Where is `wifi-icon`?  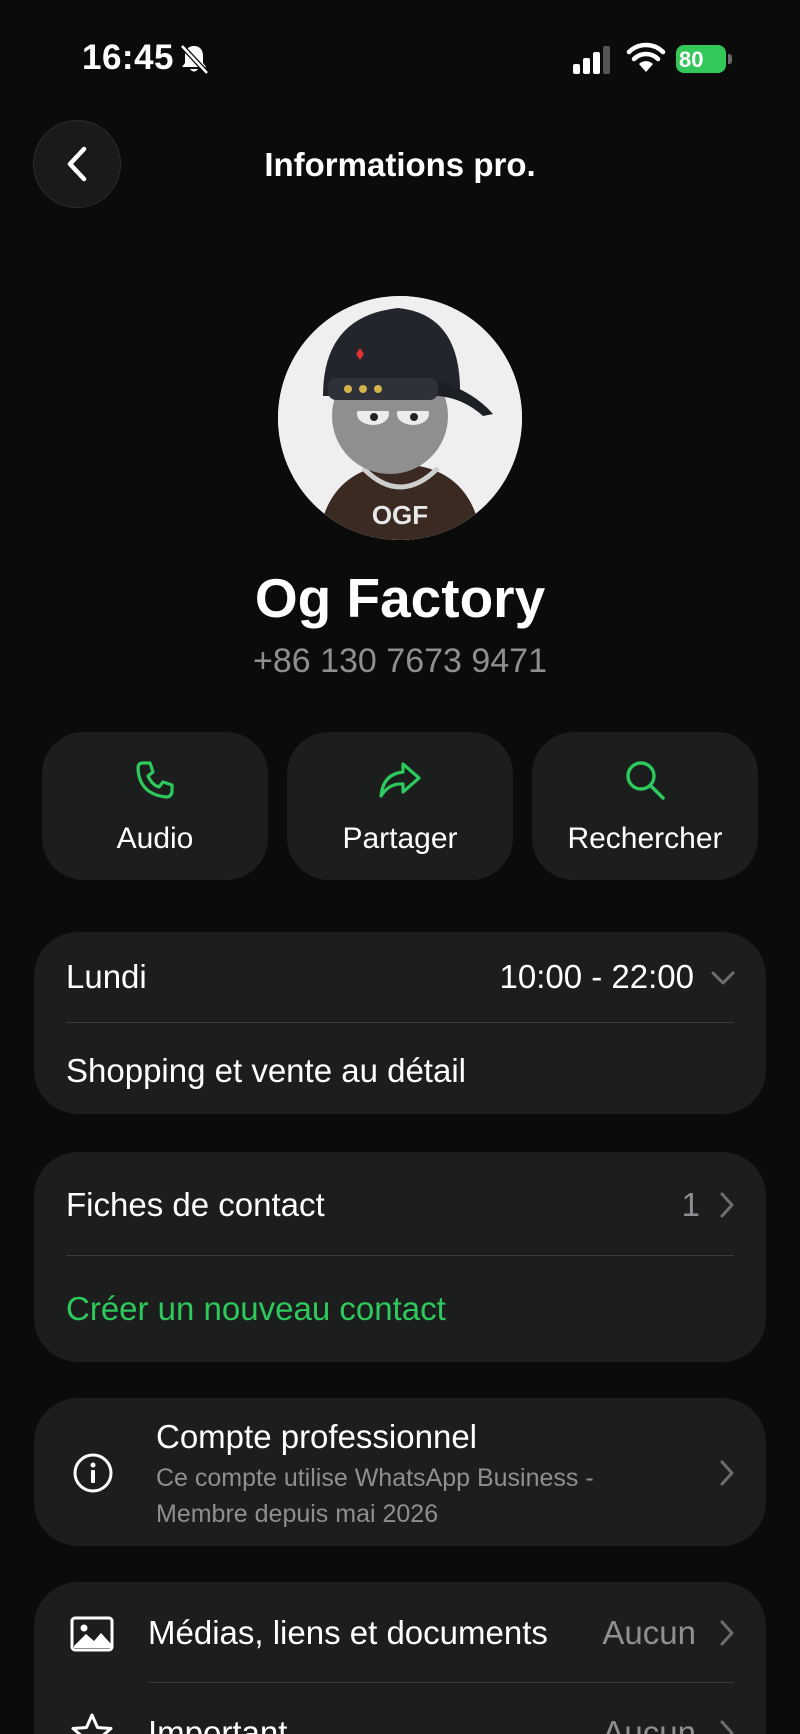 wifi-icon is located at coordinates (646, 57).